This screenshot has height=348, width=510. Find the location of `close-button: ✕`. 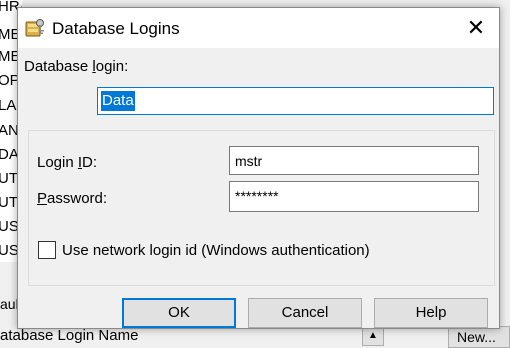

close-button: ✕ is located at coordinates (476, 28).